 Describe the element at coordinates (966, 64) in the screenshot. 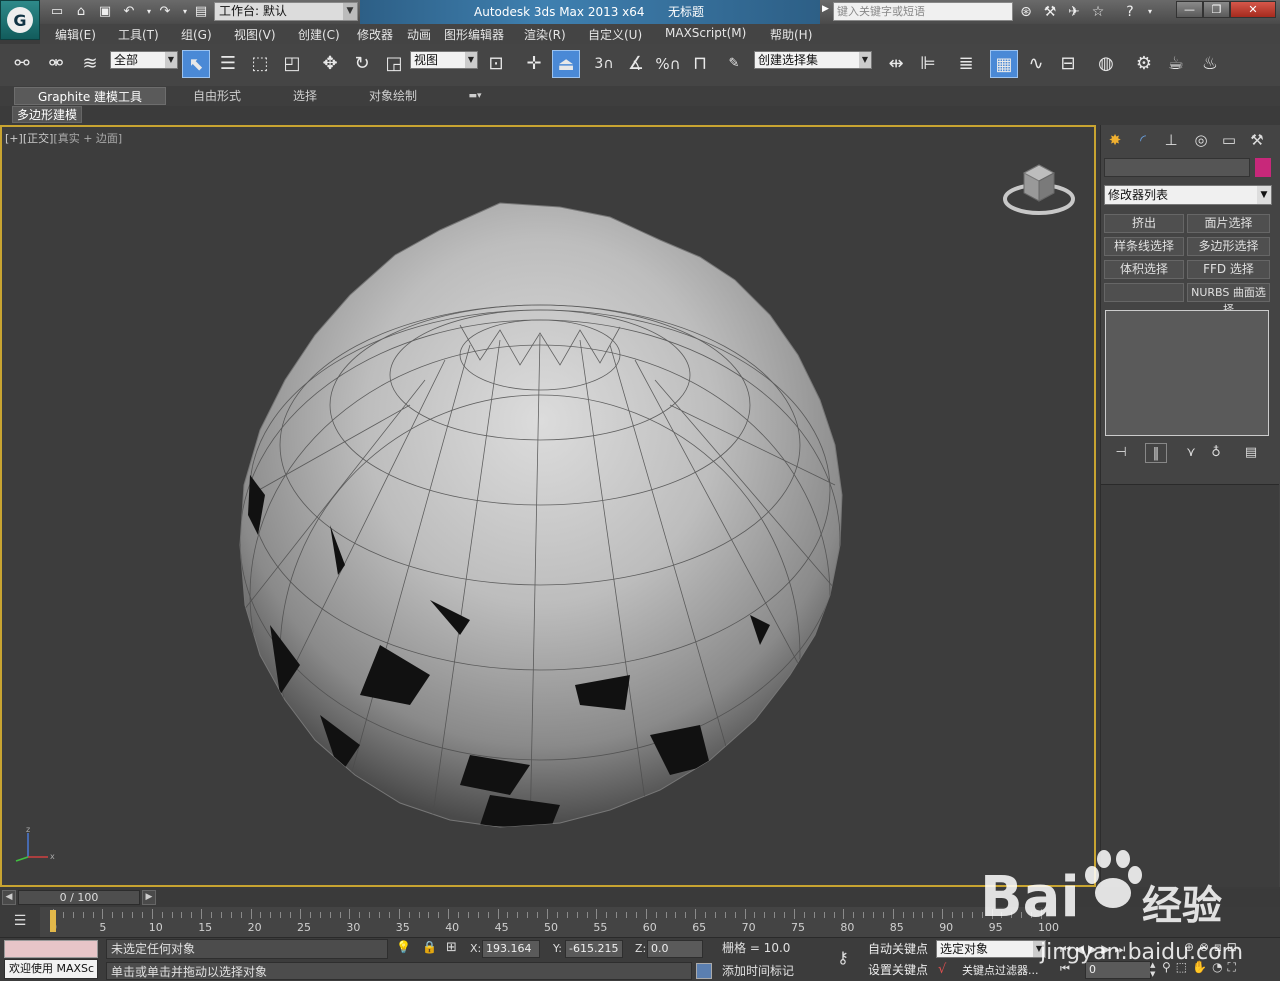

I see `layer-manager-icon: ≣` at that location.